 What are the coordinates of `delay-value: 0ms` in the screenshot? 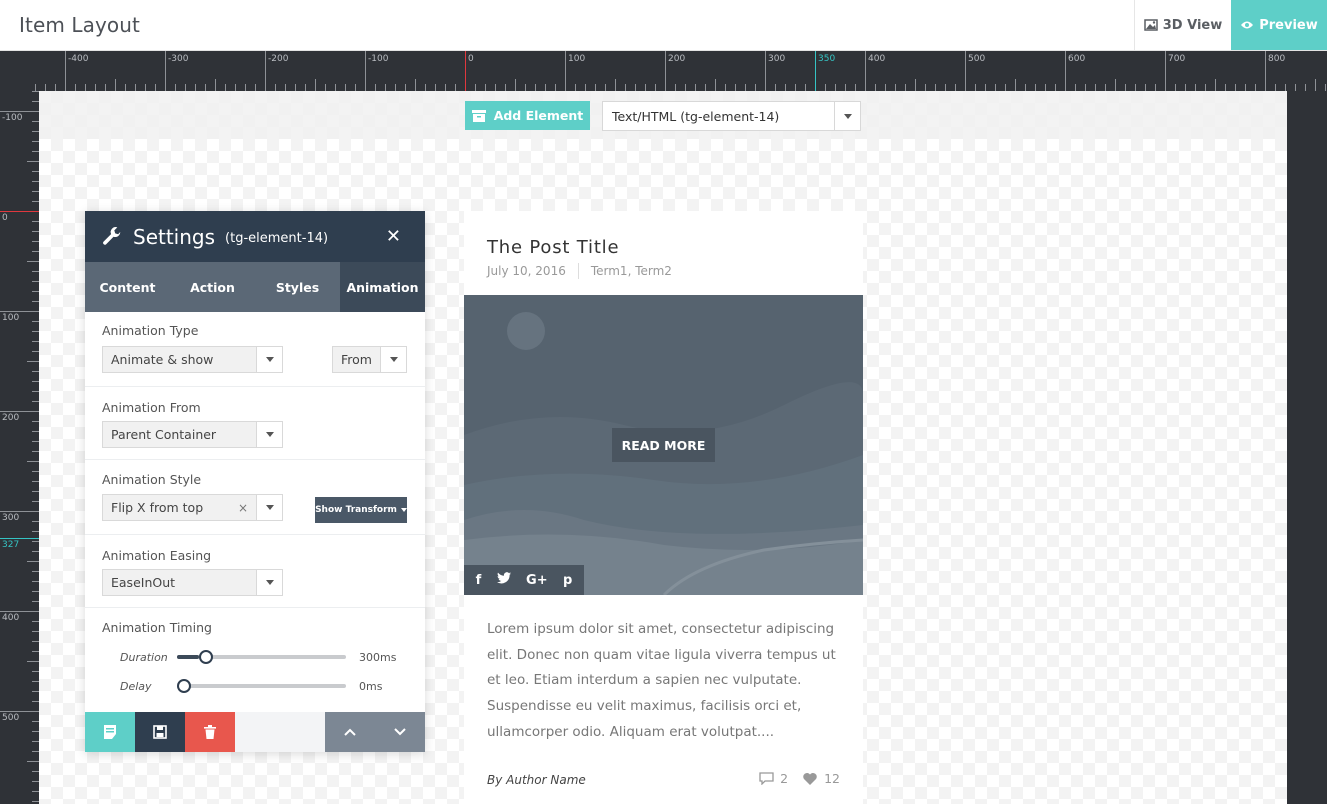 It's located at (371, 686).